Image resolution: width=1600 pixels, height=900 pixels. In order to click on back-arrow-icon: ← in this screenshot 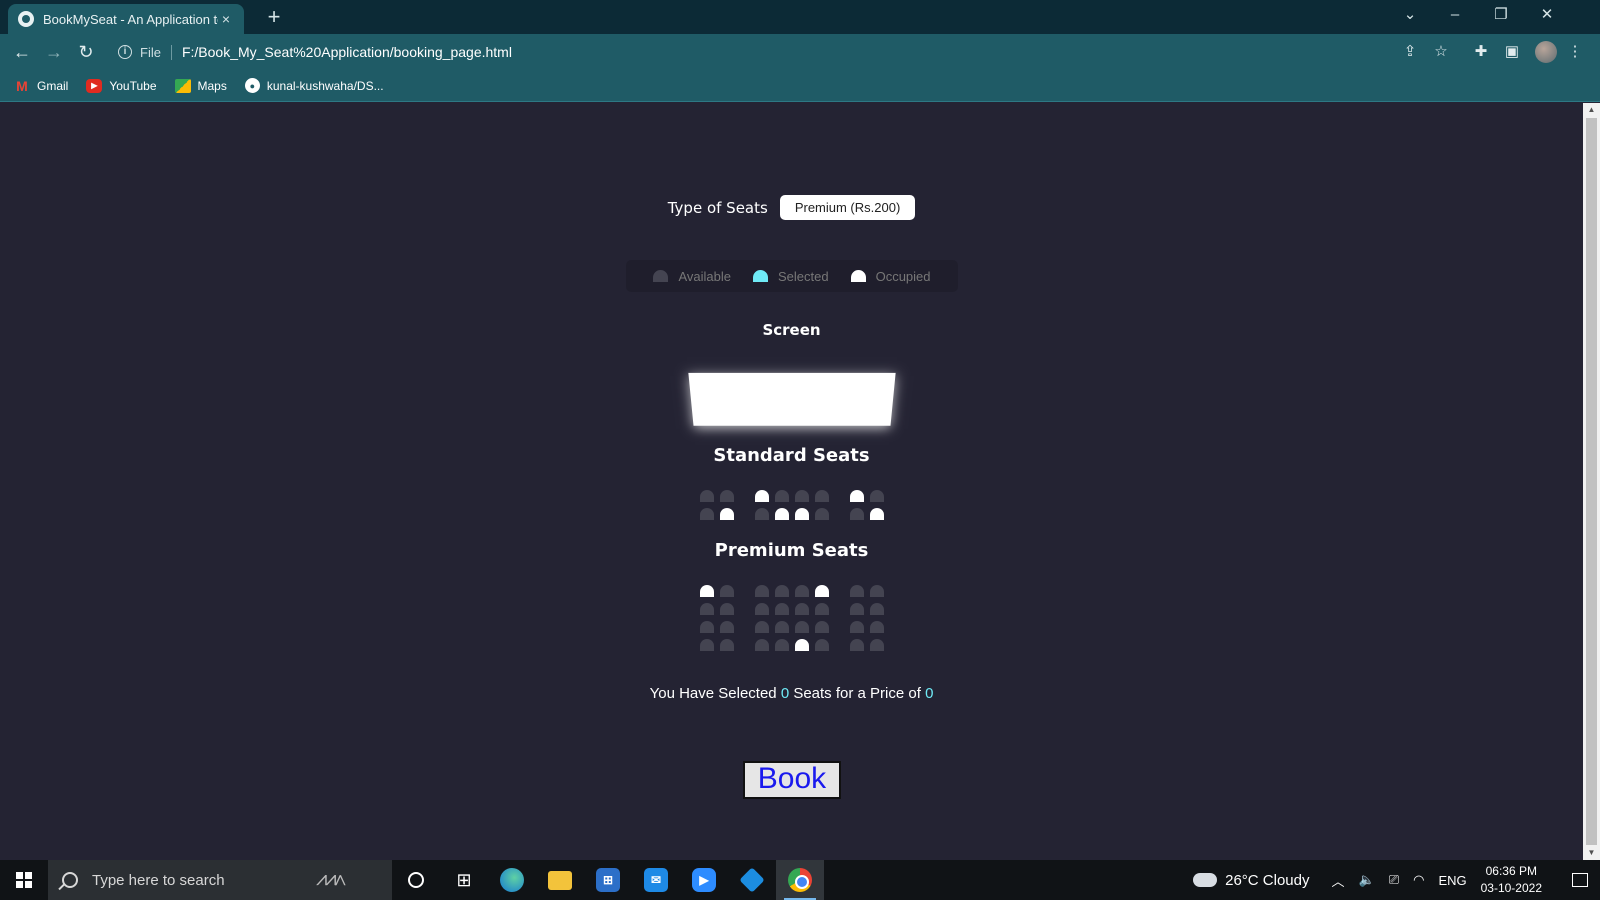, I will do `click(22, 52)`.